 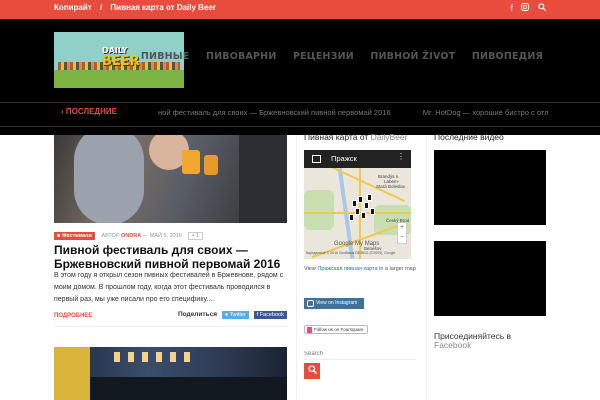 I want to click on twitter-share-button: ● Twitter, so click(x=235, y=315).